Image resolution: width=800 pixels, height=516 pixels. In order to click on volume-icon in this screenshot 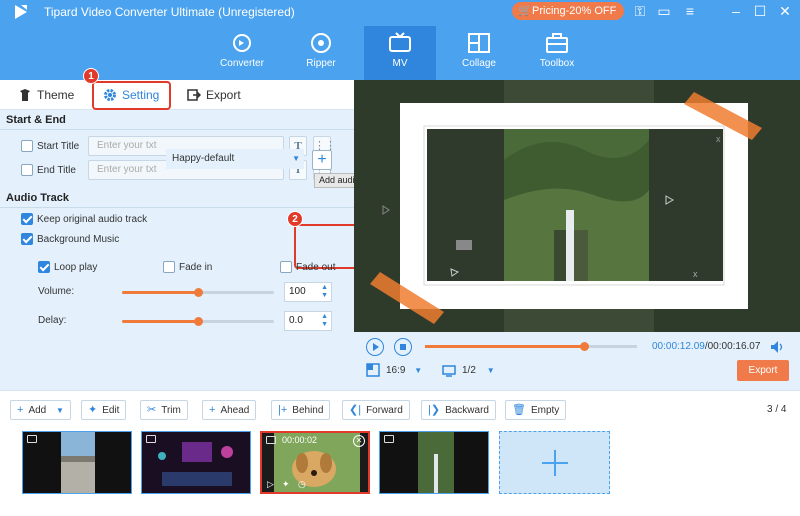, I will do `click(777, 347)`.